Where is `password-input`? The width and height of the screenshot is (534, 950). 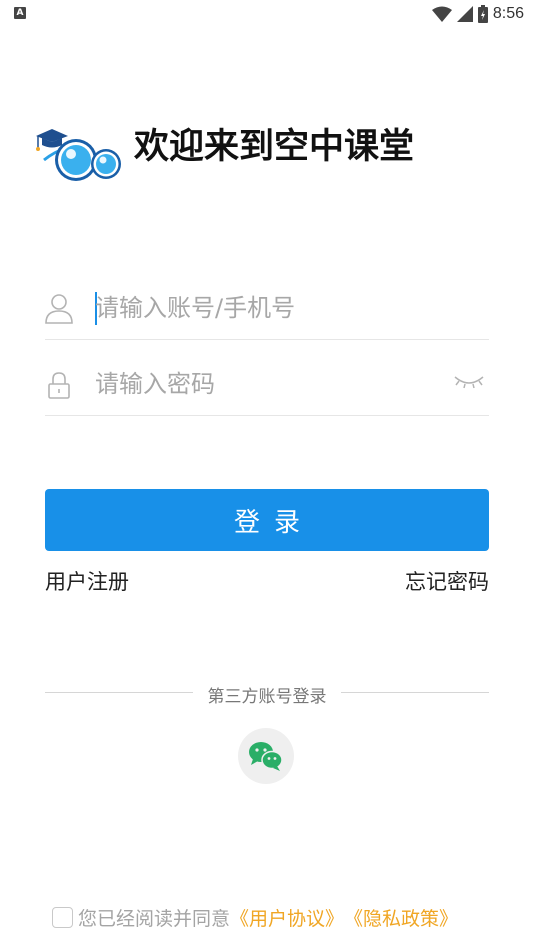
password-input is located at coordinates (260, 384).